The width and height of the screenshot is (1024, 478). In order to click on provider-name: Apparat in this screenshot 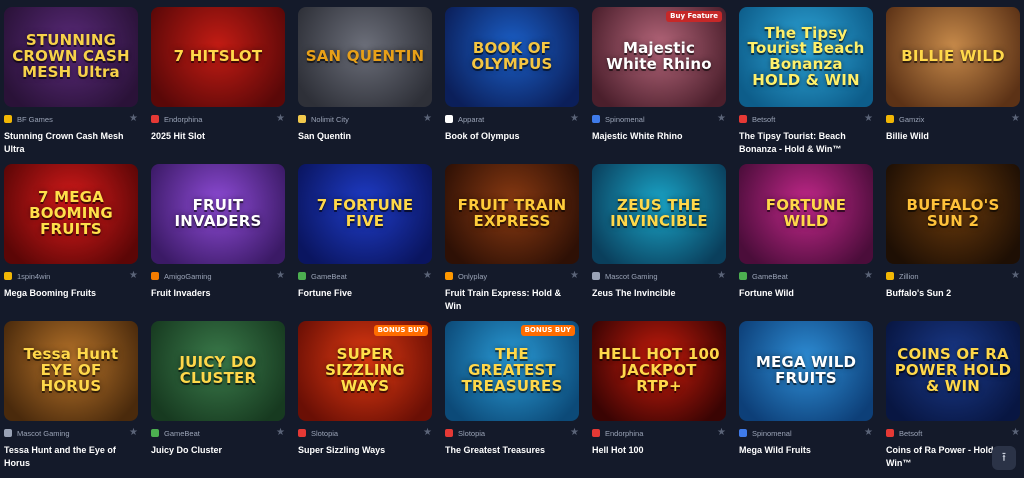, I will do `click(514, 119)`.